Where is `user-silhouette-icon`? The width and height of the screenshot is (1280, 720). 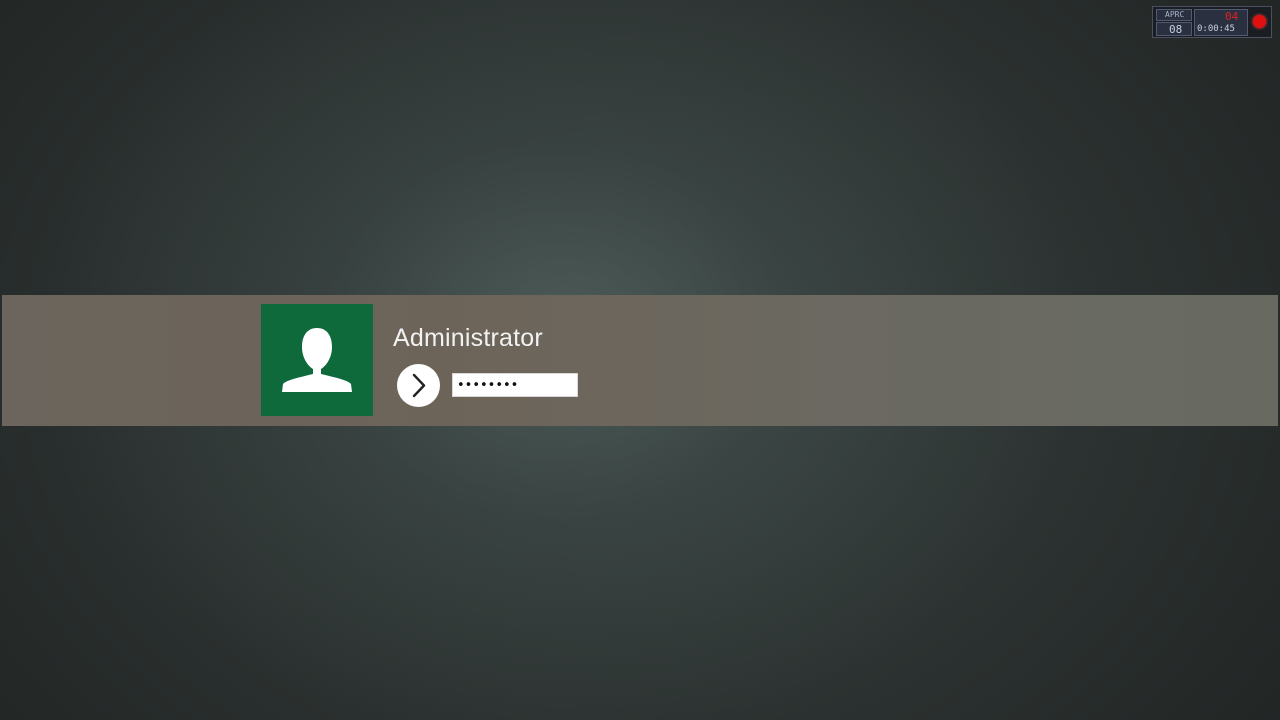 user-silhouette-icon is located at coordinates (317, 360).